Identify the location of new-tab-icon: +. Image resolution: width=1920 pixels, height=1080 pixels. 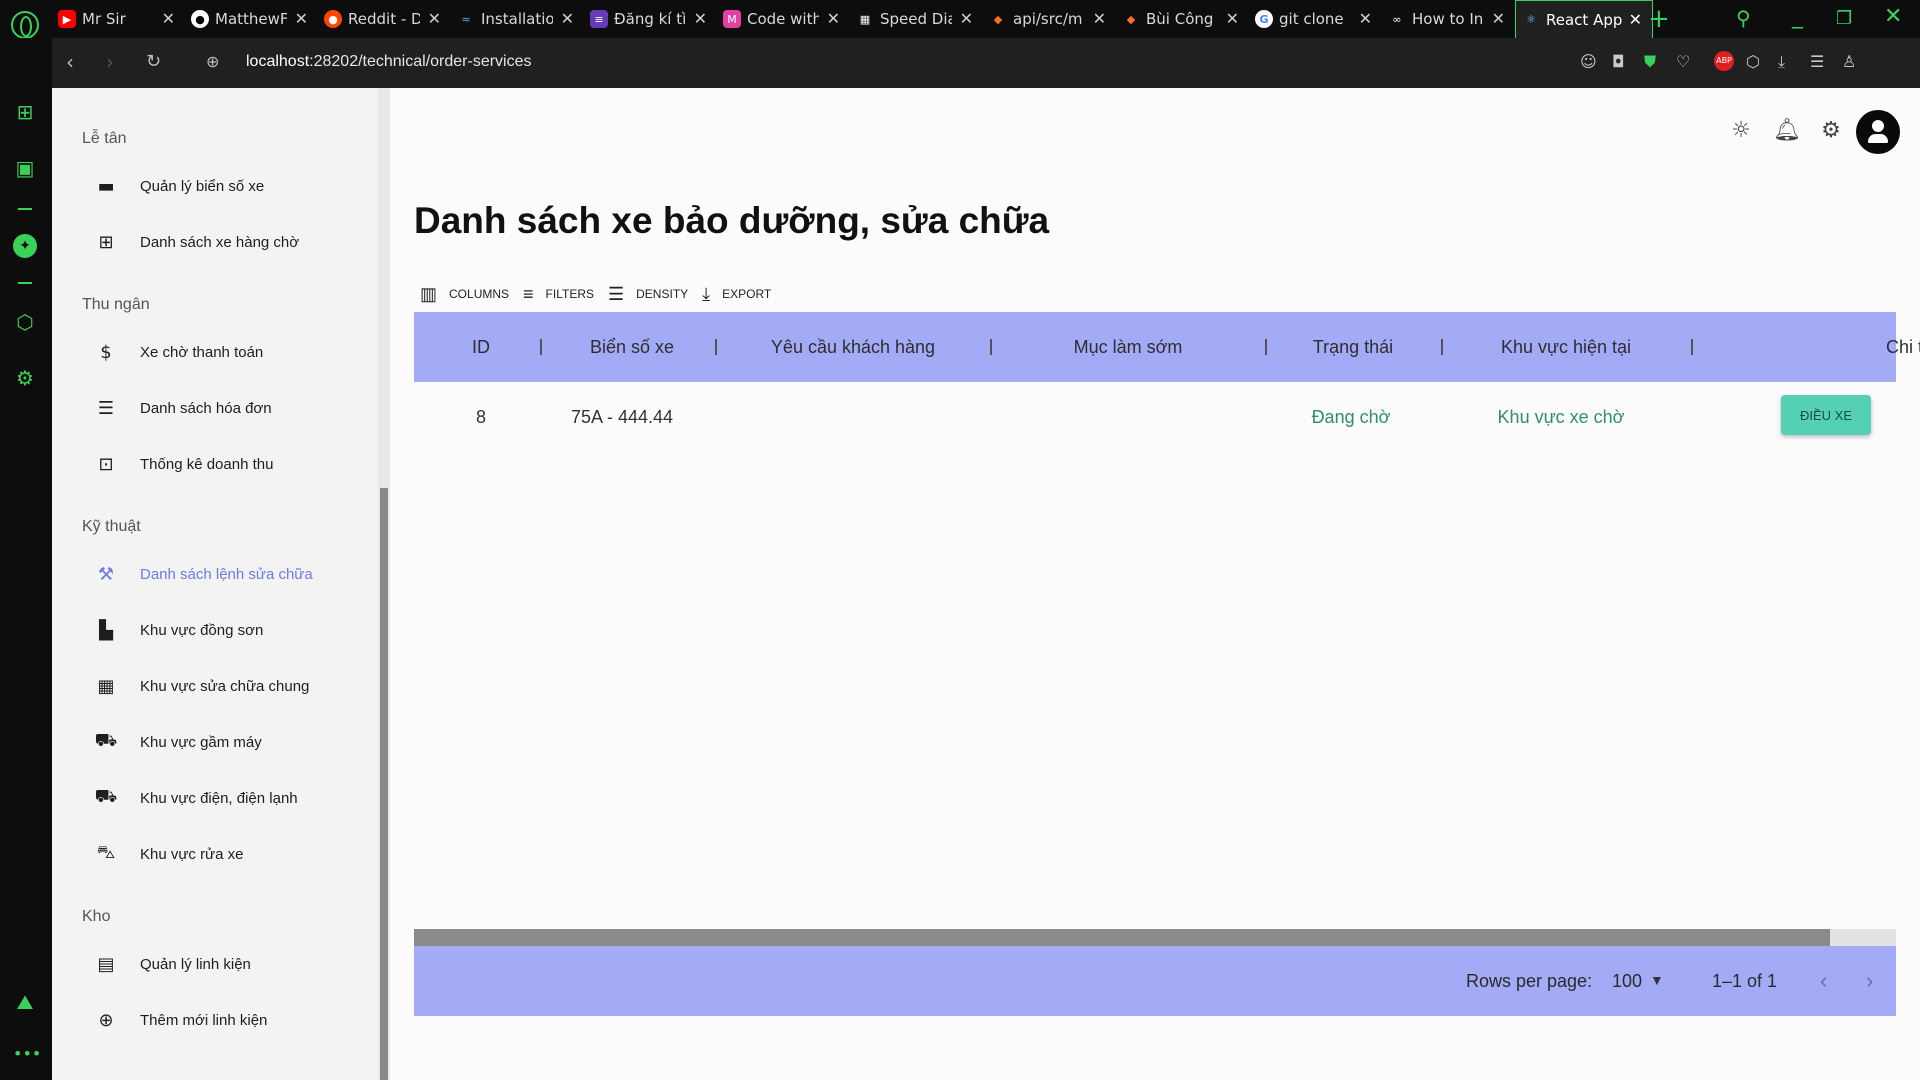
(1659, 19).